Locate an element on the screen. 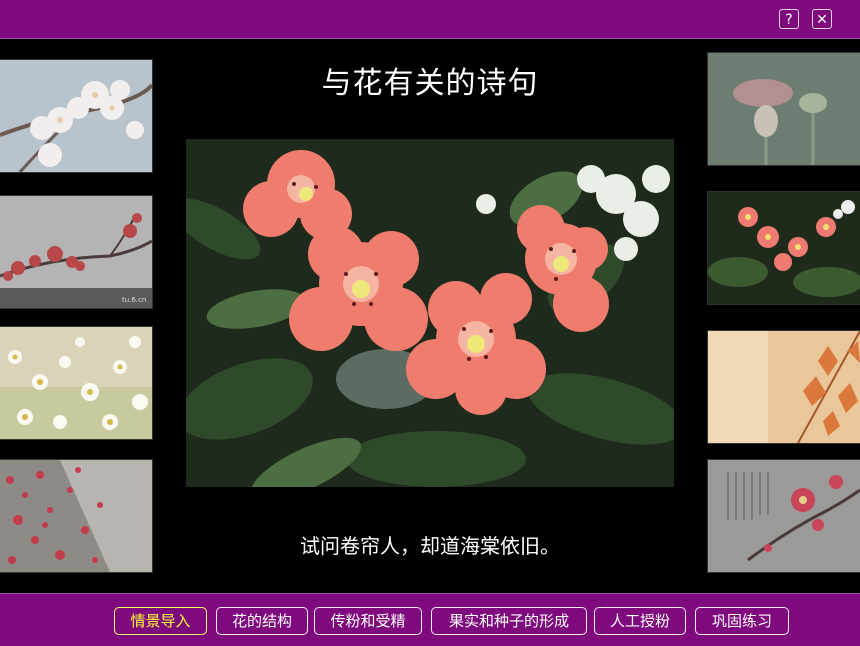 The image size is (860, 646). nav-consolidation-exercise: 巩固练习 is located at coordinates (742, 621).